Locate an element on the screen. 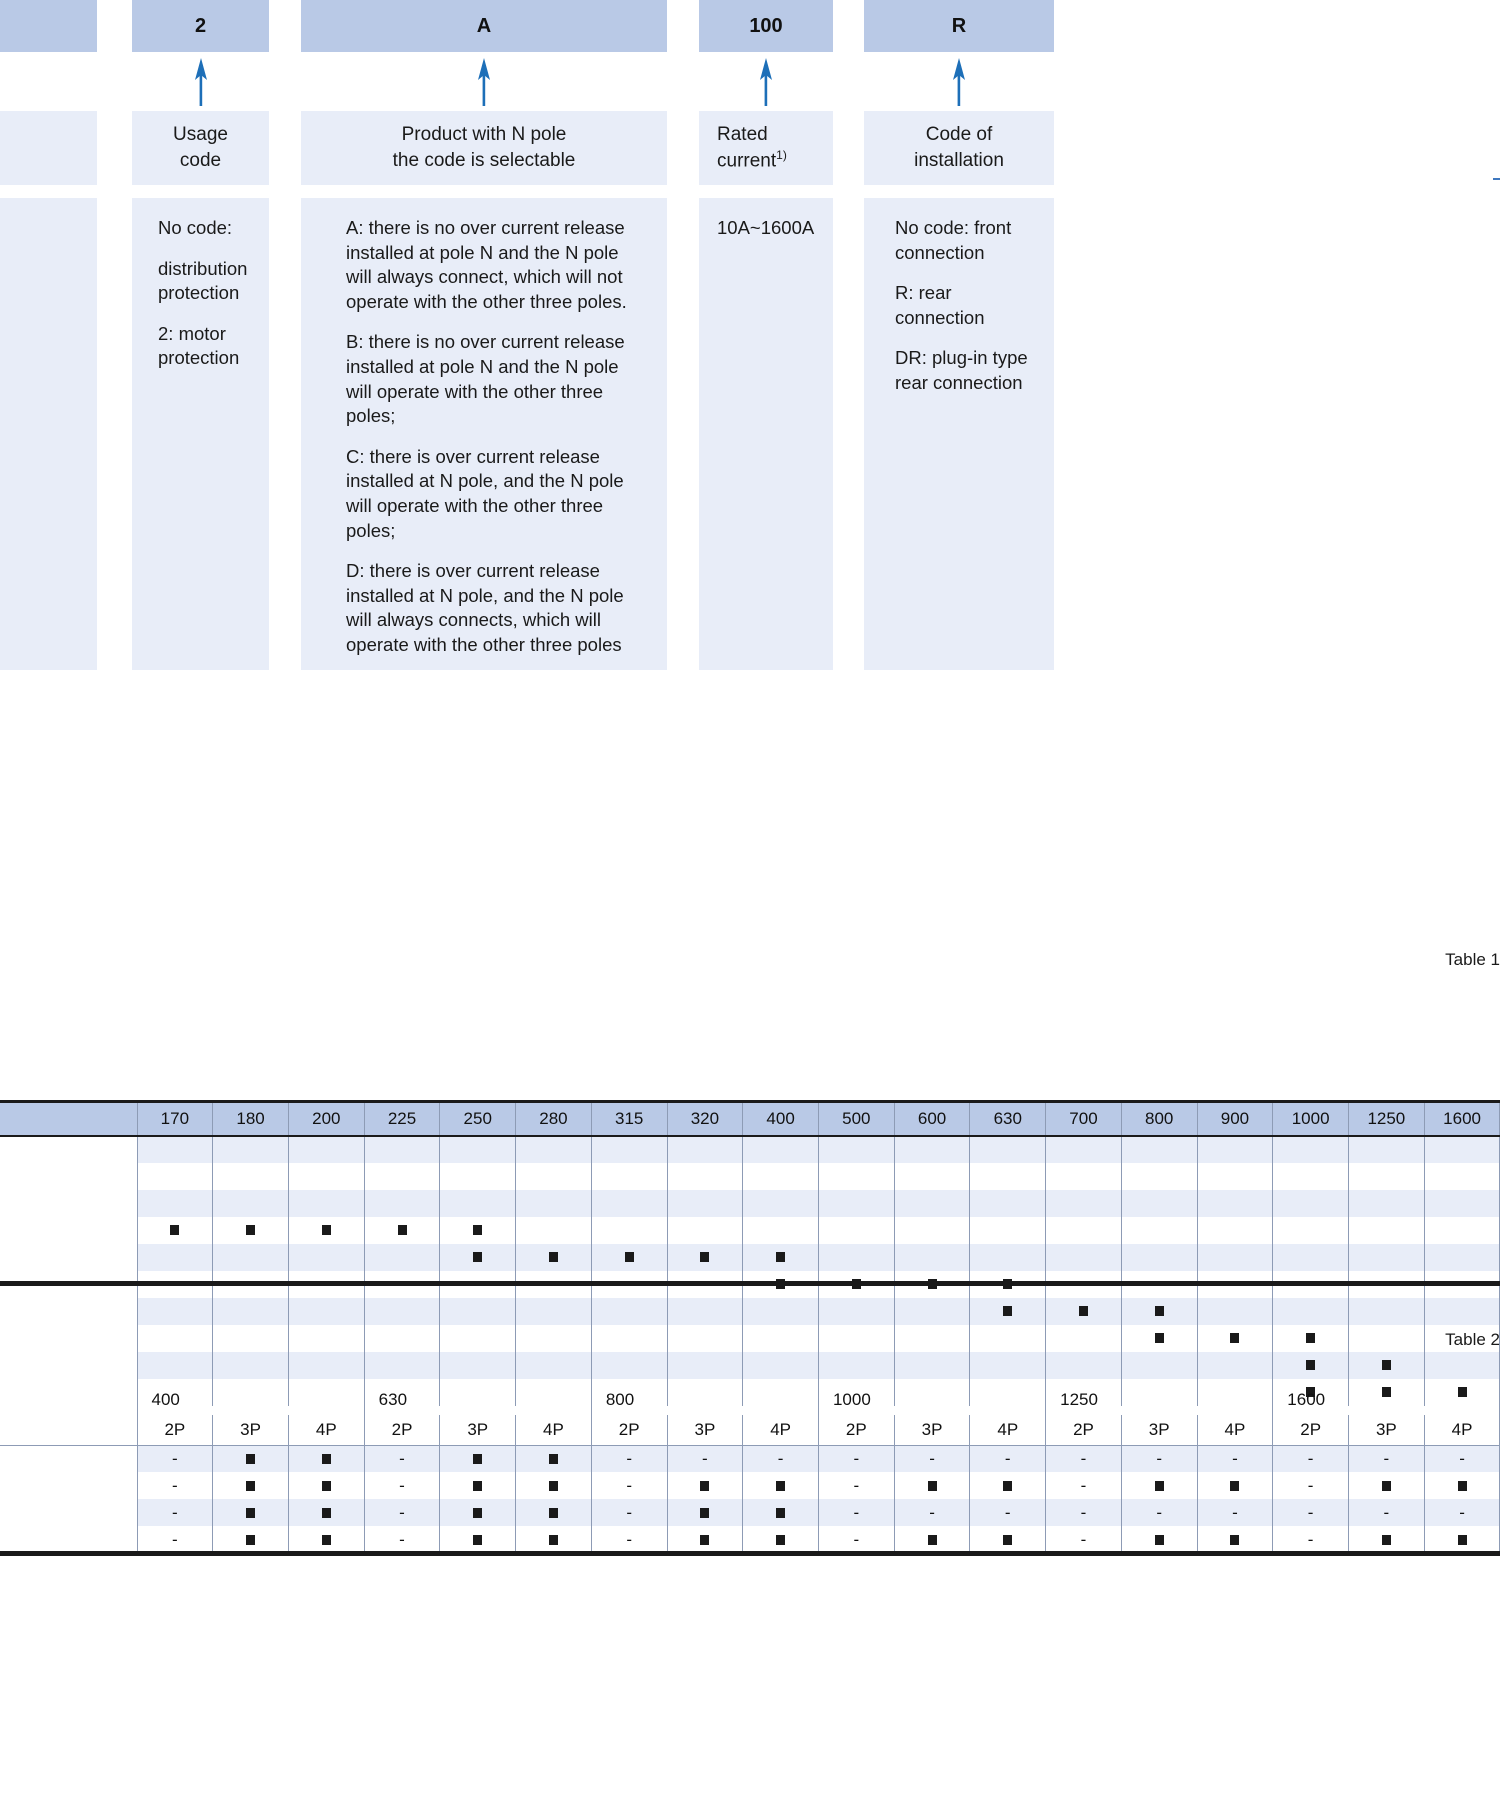  desc-line-text: current is located at coordinates (747, 161).